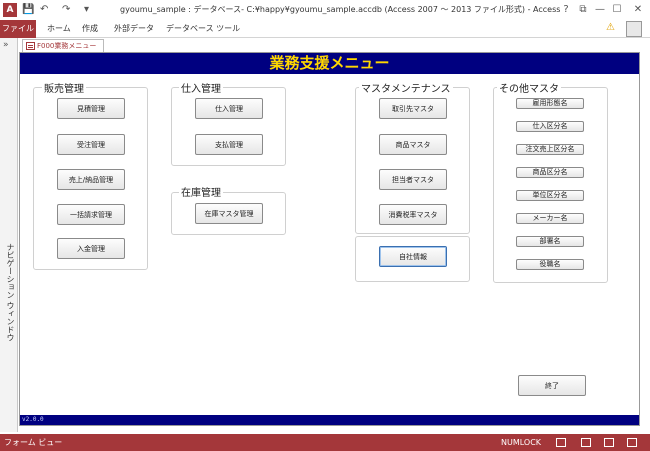 The image size is (650, 451). I want to click on department-button: 部署名, so click(550, 241).